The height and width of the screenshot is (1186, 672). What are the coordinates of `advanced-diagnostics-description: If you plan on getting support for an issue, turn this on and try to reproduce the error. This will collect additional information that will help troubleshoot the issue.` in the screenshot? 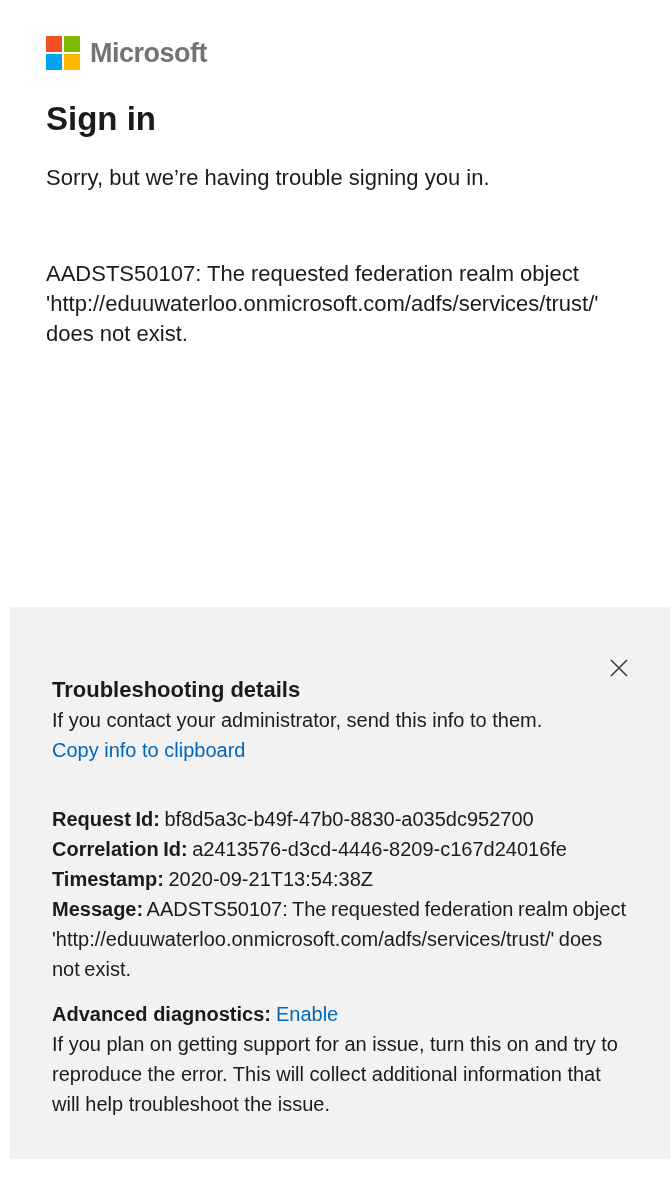 It's located at (335, 1074).